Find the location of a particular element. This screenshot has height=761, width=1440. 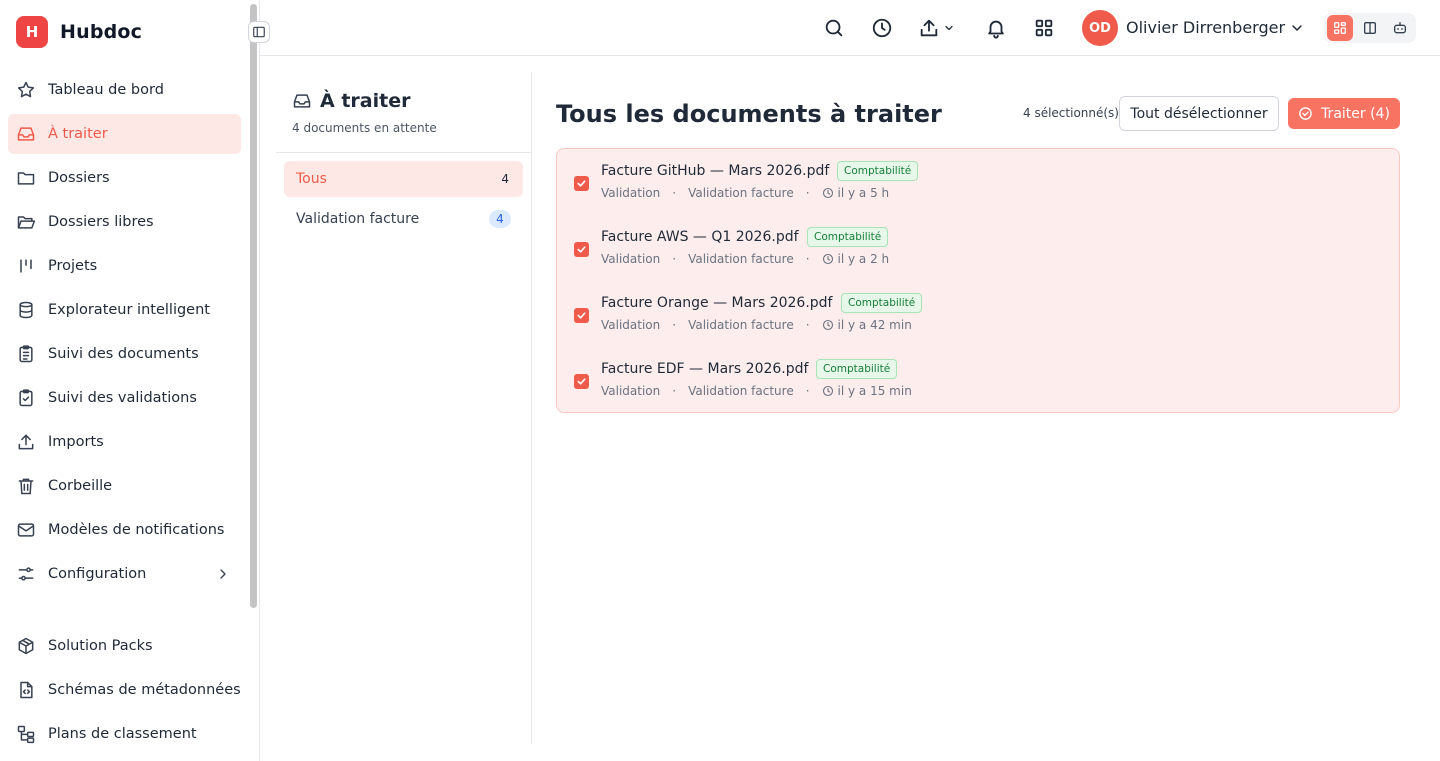

filter-label: Validation facture is located at coordinates (358, 219).